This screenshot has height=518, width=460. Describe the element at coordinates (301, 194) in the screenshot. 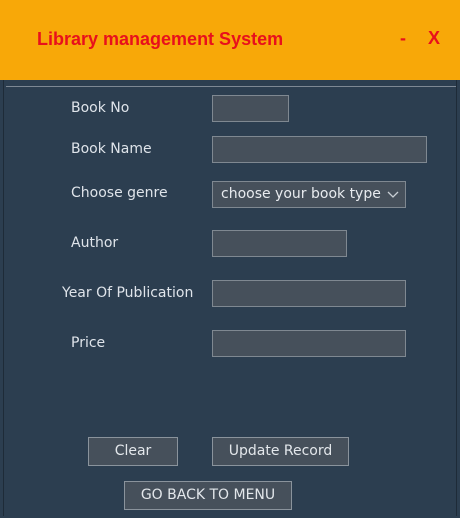

I see `genre-selected-value: choose your book type` at that location.